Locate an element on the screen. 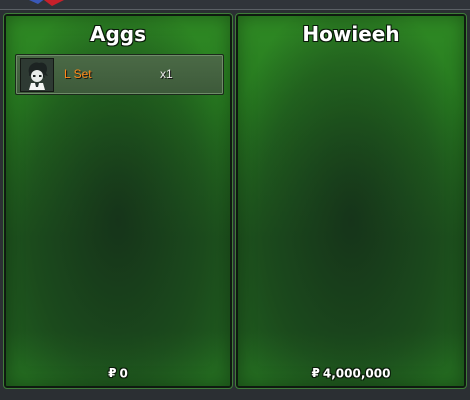 The width and height of the screenshot is (470, 400). character-avatar-icon is located at coordinates (37, 75).